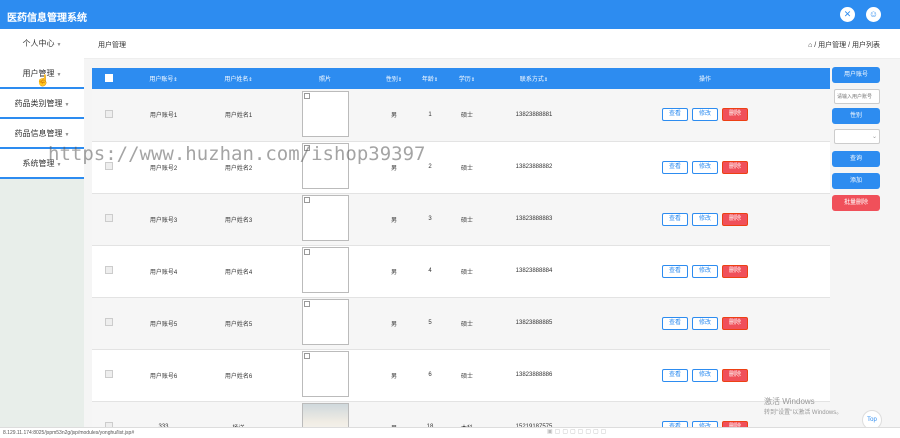  What do you see at coordinates (109, 77) in the screenshot?
I see `select-all-checkbox` at bounding box center [109, 77].